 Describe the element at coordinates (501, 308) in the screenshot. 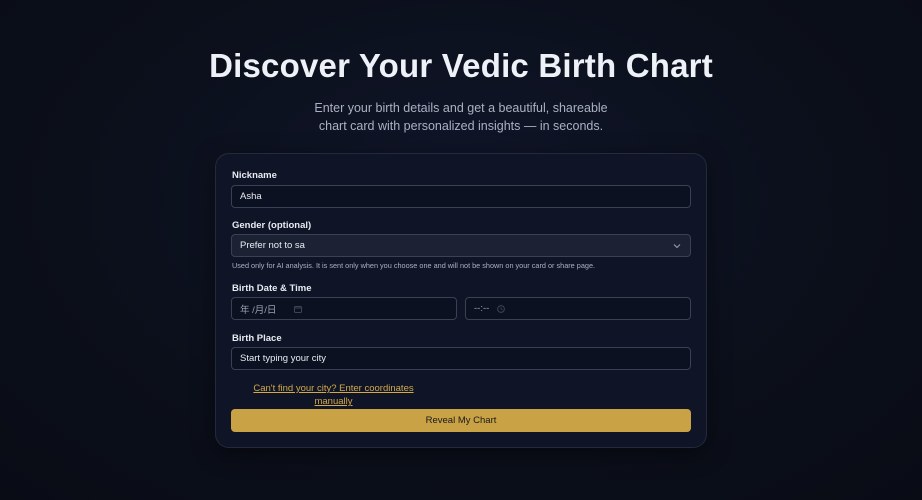

I see `clock-icon` at that location.